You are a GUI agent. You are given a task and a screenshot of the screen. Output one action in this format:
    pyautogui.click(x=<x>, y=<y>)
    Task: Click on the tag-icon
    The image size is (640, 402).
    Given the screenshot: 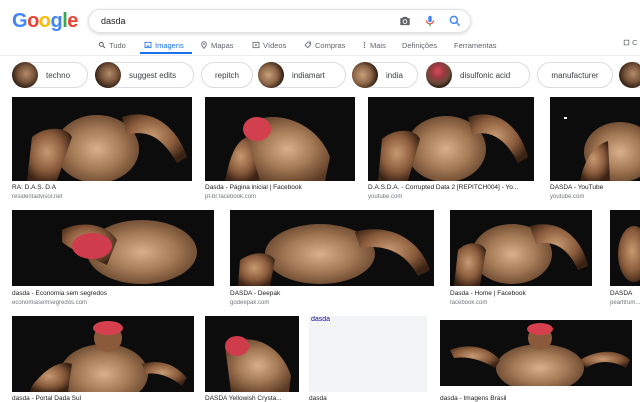 What is the action you would take?
    pyautogui.click(x=308, y=45)
    